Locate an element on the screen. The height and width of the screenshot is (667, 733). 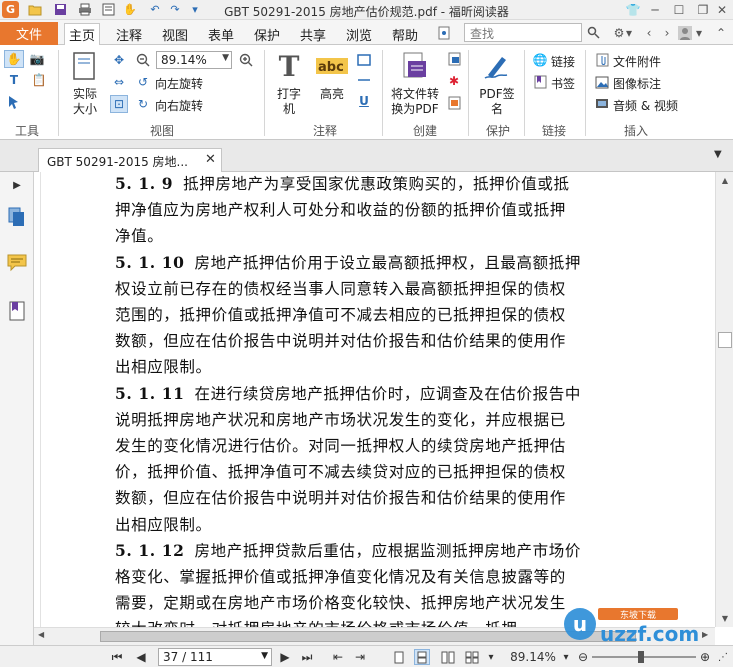
search-input: 查找 is located at coordinates (523, 32).